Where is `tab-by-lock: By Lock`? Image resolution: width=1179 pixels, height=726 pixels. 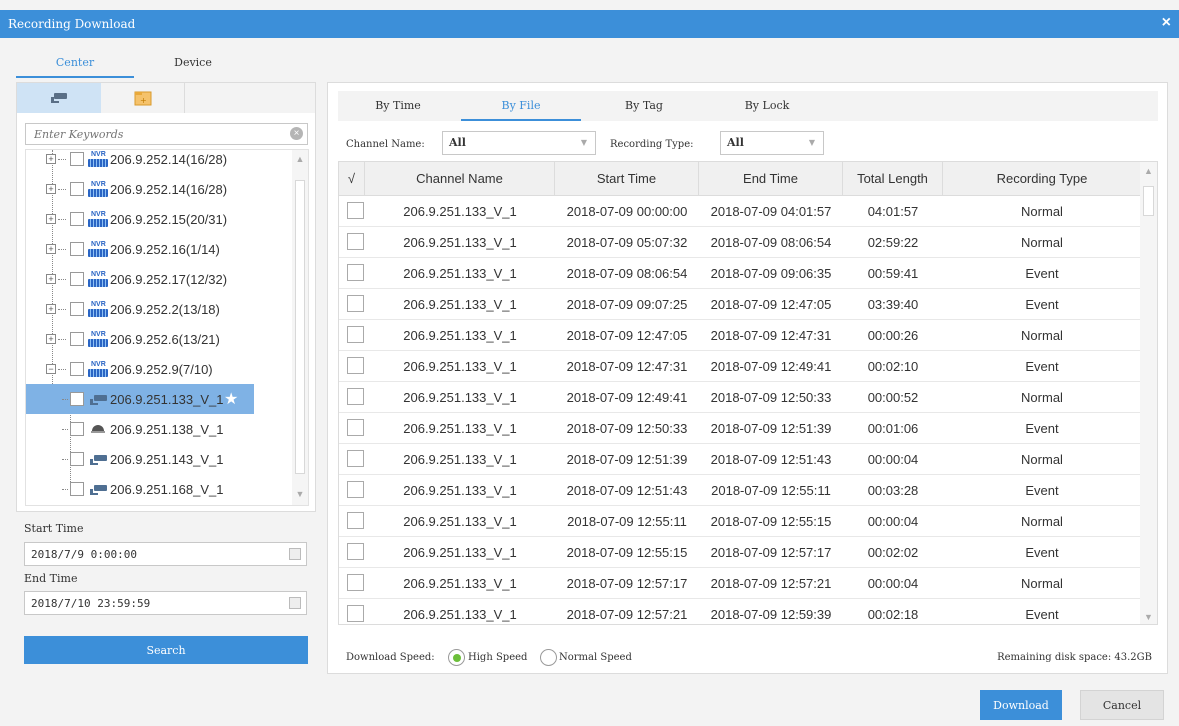
tab-by-lock: By Lock is located at coordinates (767, 106).